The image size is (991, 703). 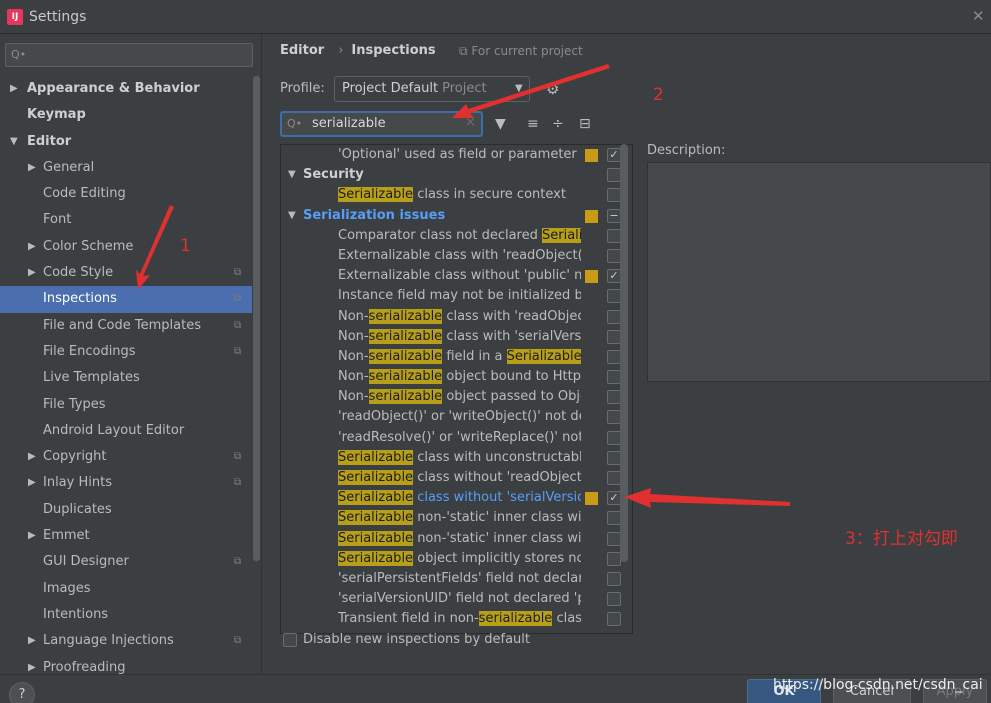 What do you see at coordinates (456, 175) in the screenshot?
I see `inspection-category: ▼ Security` at bounding box center [456, 175].